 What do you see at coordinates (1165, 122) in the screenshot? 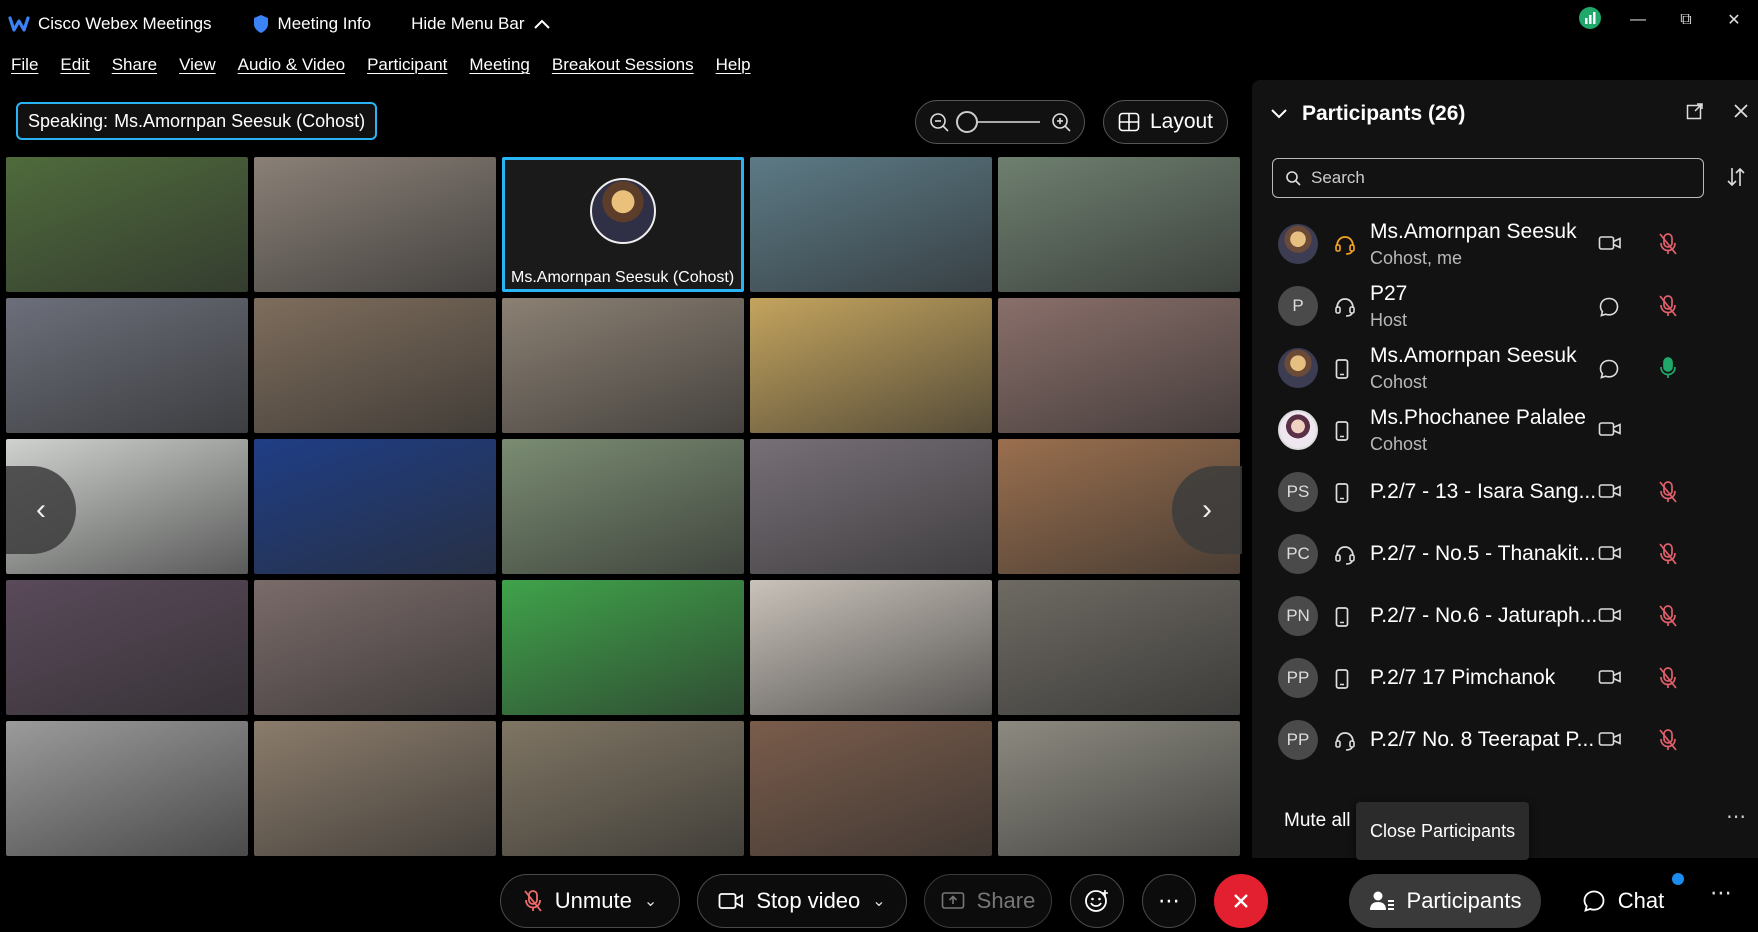
I see `layout-button: Layout` at bounding box center [1165, 122].